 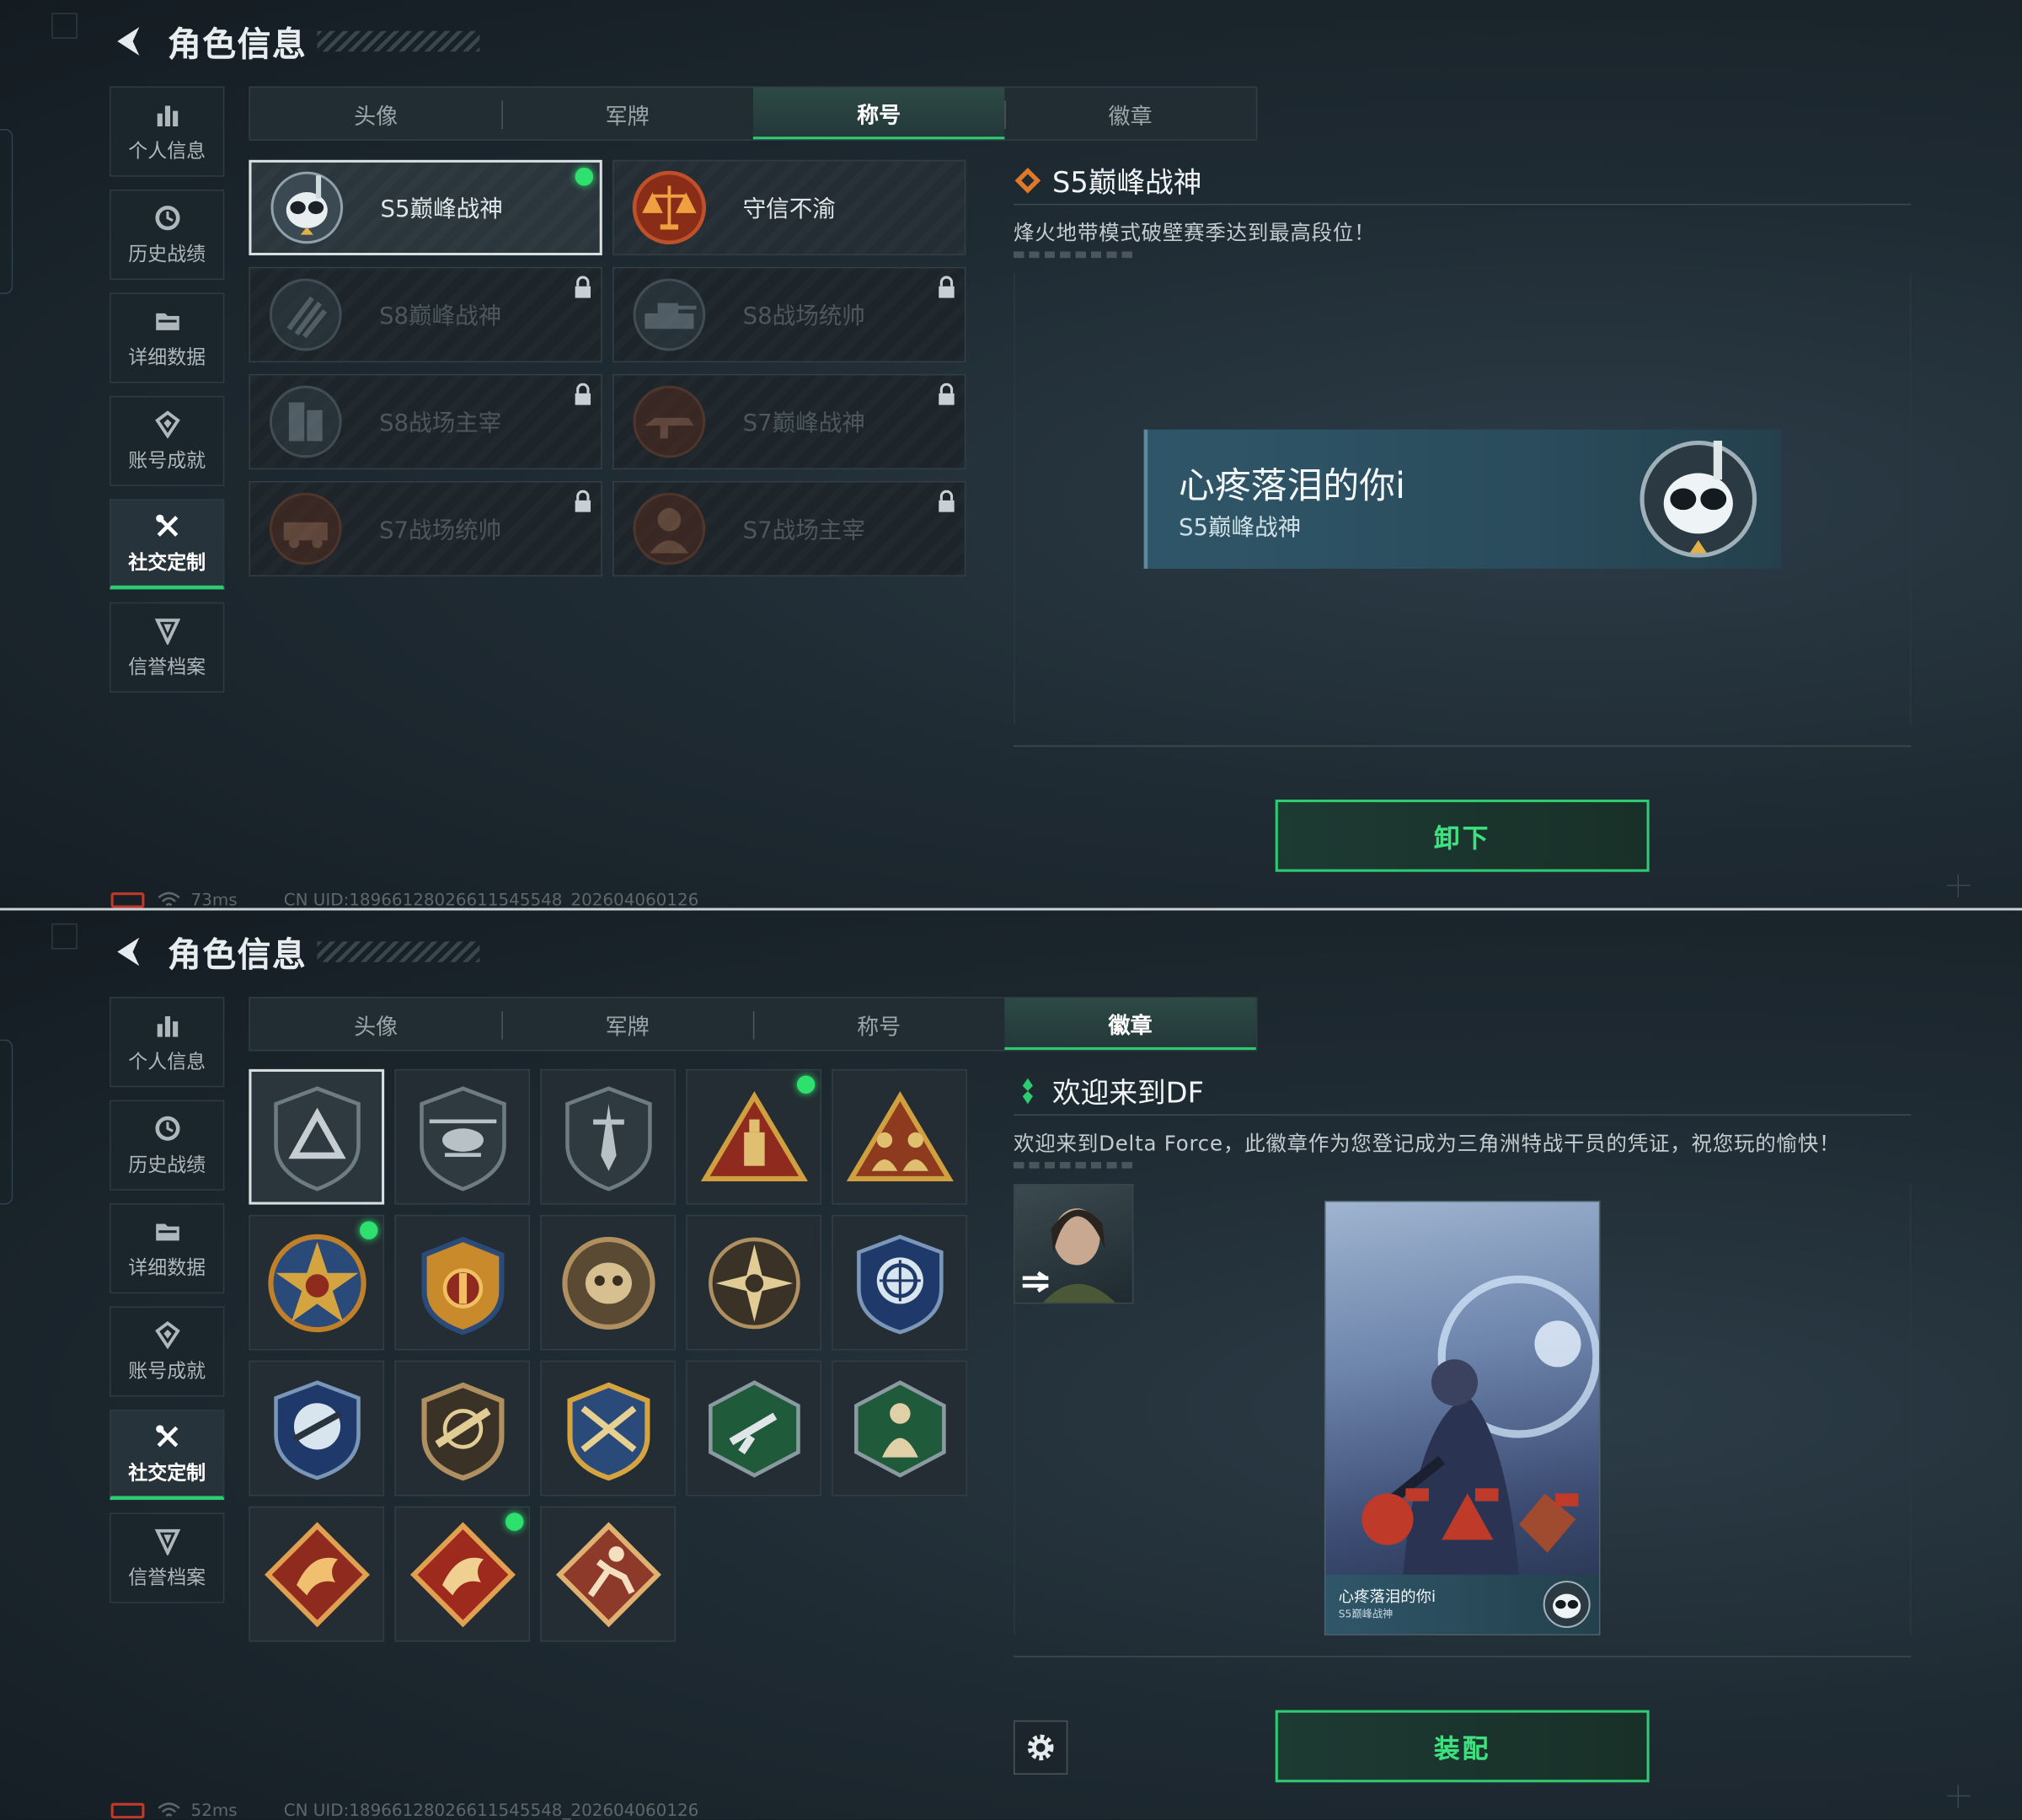 I want to click on battery-icon, so click(x=127, y=1810).